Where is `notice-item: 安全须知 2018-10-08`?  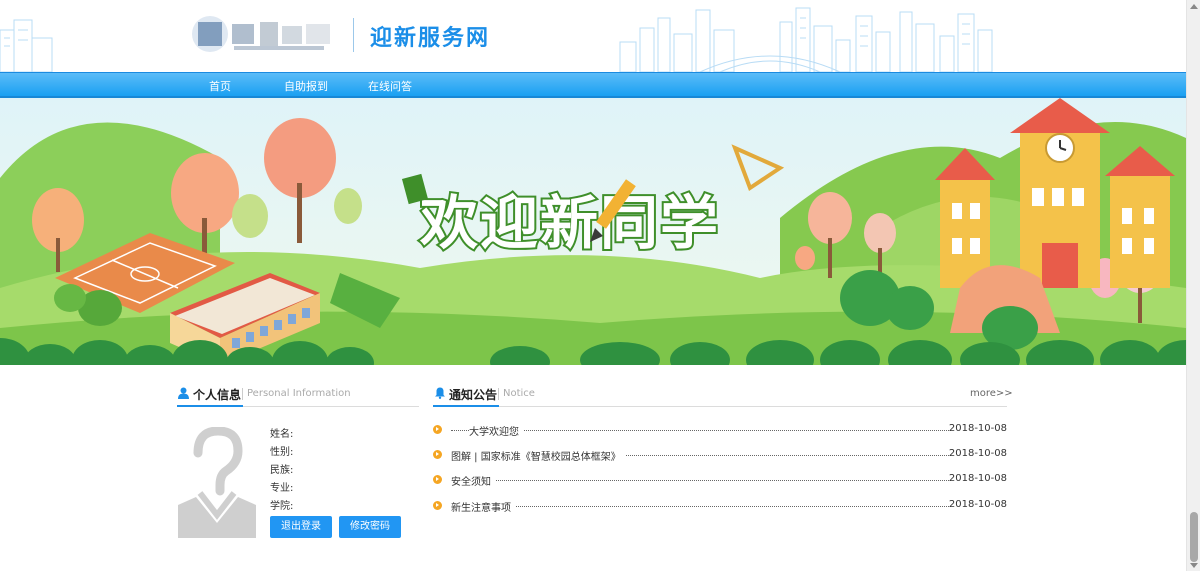
notice-item: 安全须知 2018-10-08 is located at coordinates (720, 480).